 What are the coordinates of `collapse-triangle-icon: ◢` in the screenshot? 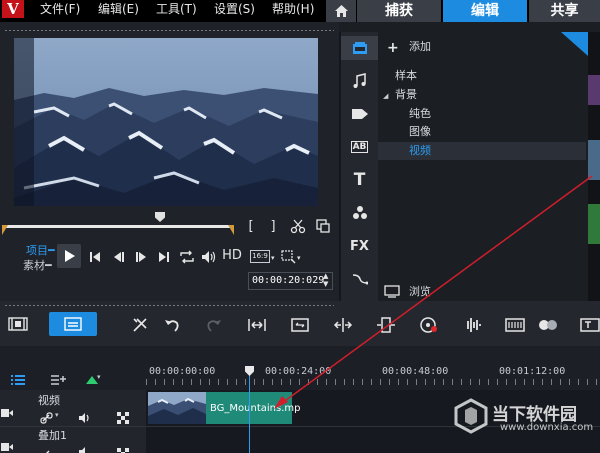 It's located at (385, 96).